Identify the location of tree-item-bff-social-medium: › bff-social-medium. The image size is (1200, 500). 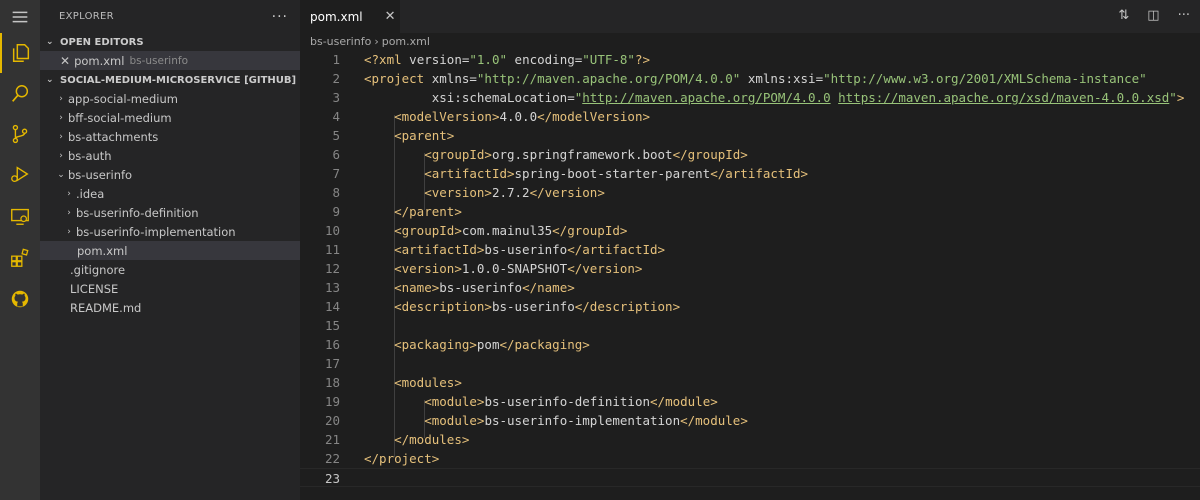
(170, 117).